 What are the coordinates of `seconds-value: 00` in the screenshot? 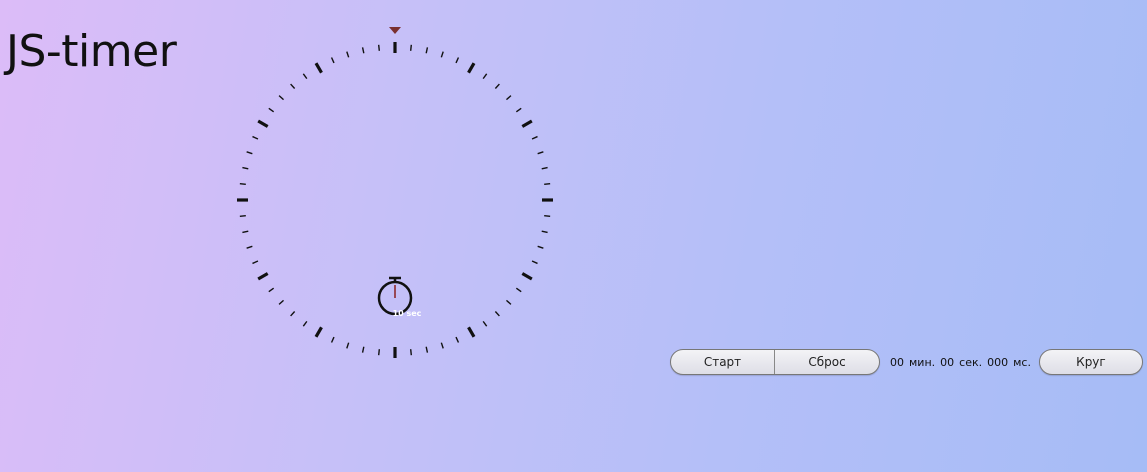 It's located at (947, 362).